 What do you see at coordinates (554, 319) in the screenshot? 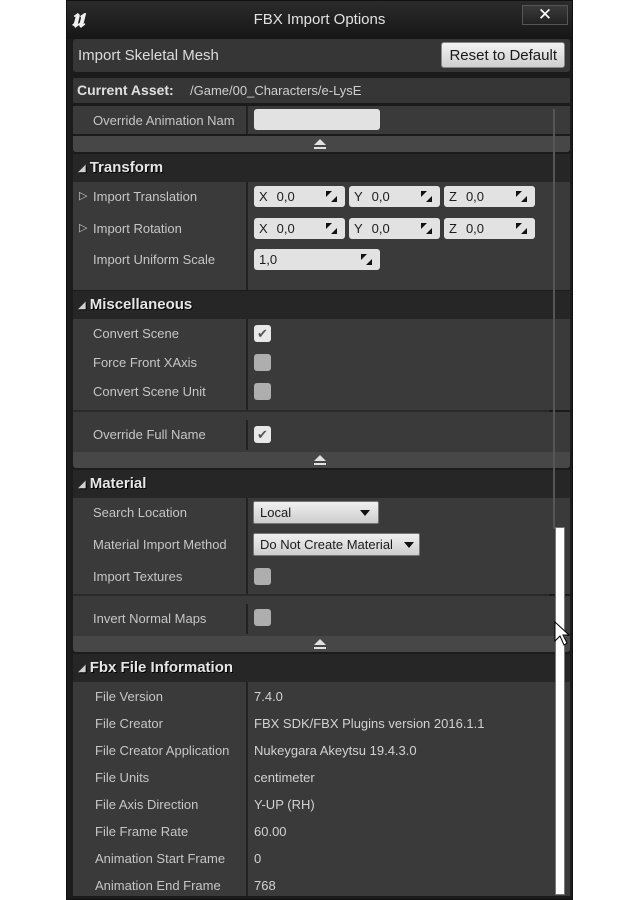
I see `scrollbar-track` at bounding box center [554, 319].